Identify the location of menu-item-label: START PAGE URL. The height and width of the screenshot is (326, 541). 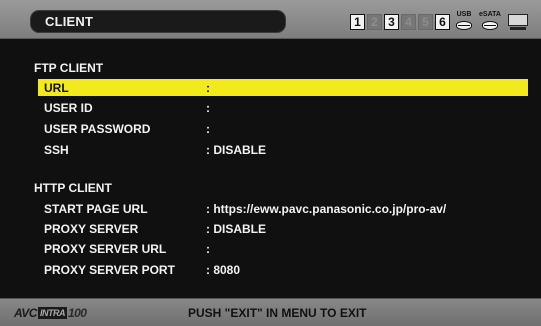
(96, 209).